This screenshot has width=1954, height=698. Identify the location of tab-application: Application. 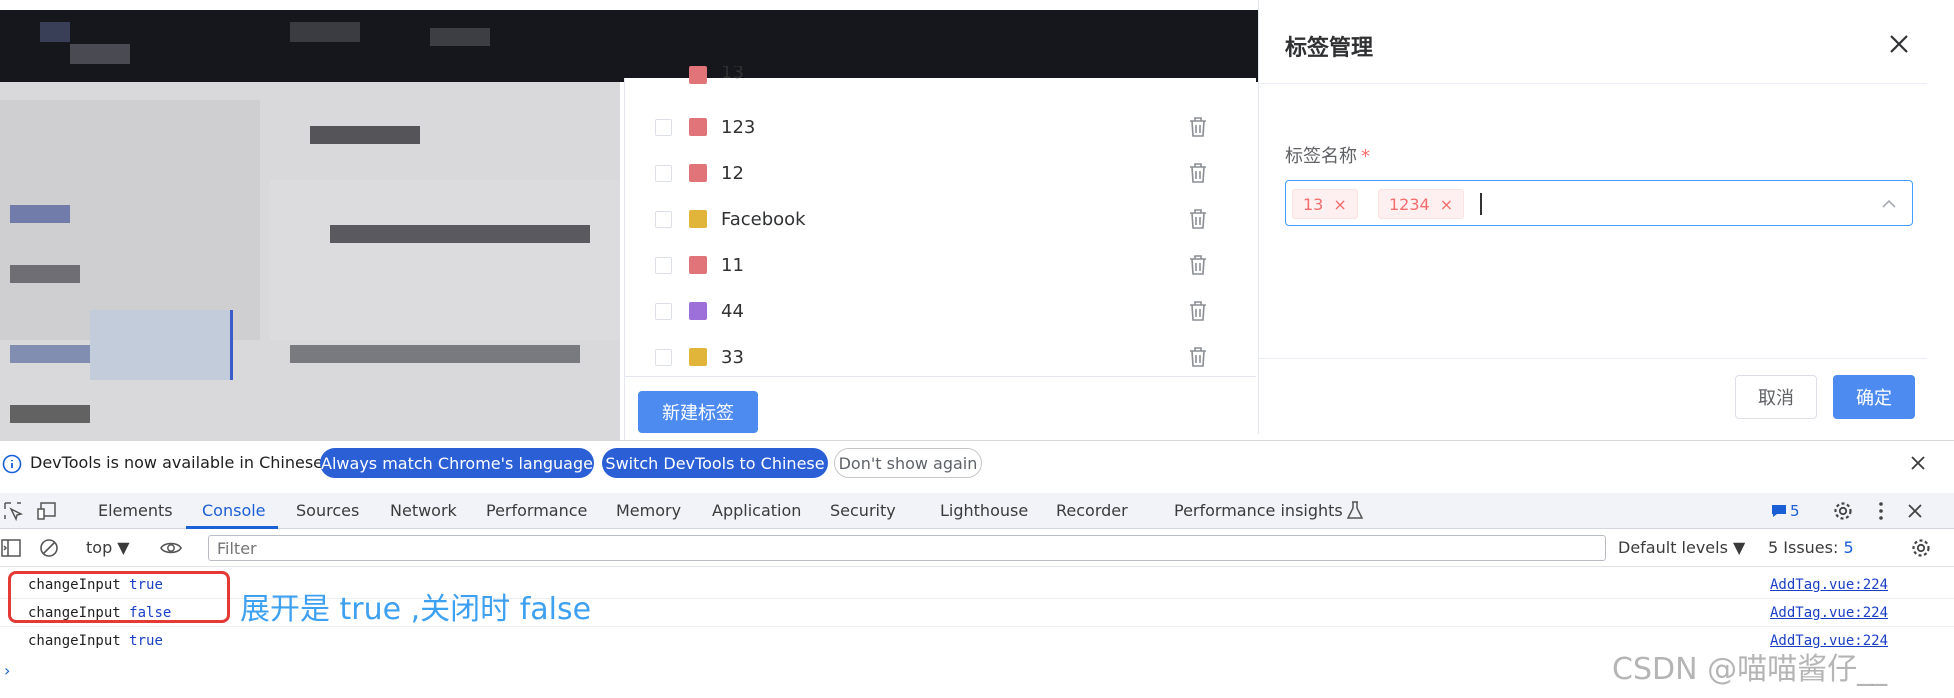
(756, 510).